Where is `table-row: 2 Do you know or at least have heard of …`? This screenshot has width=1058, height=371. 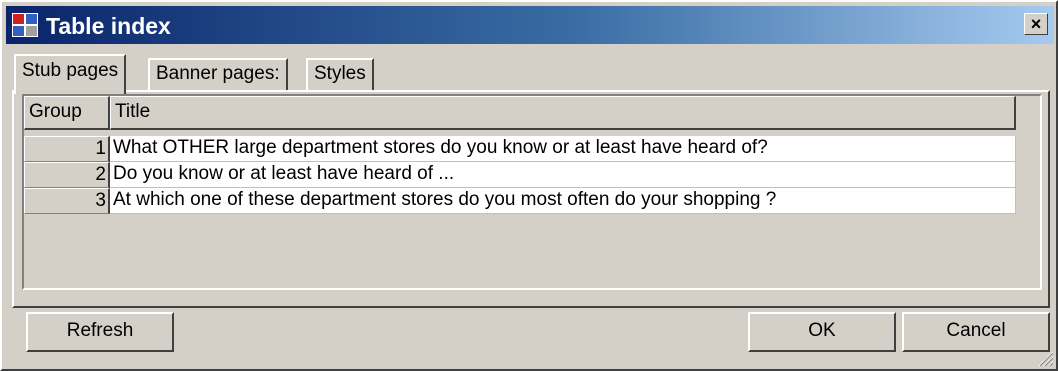
table-row: 2 Do you know or at least have heard of … is located at coordinates (524, 175).